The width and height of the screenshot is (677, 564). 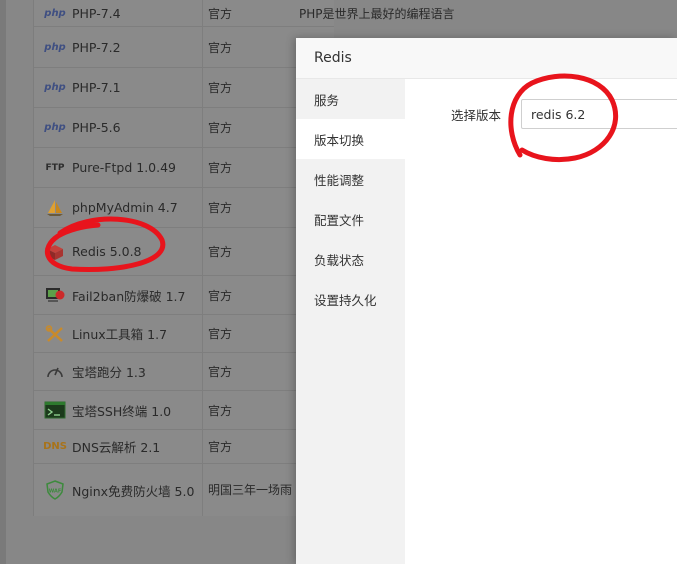 I want to click on ftp-icon: FTP, so click(x=55, y=167).